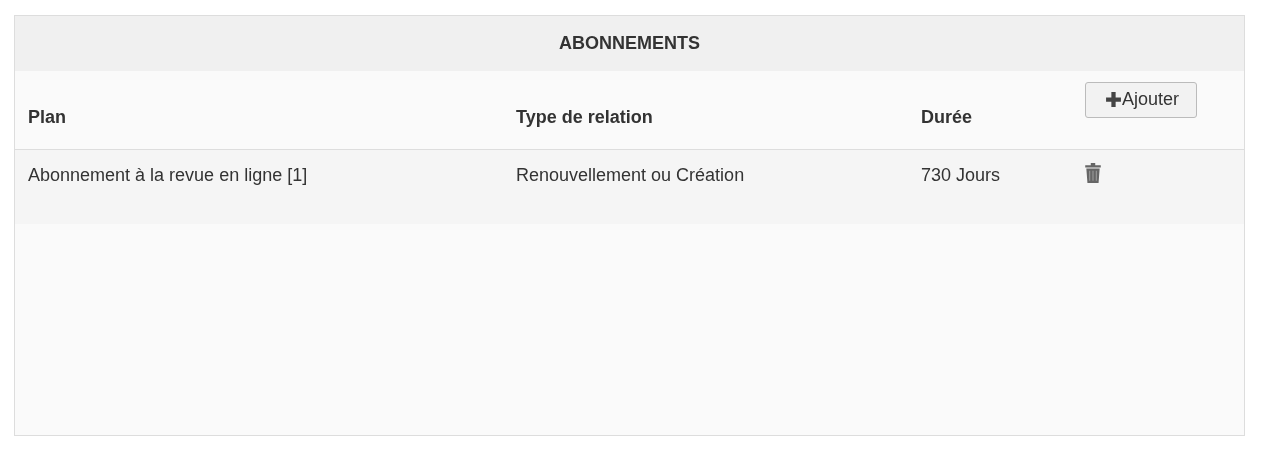  I want to click on column-header: Type de relation, so click(705, 110).